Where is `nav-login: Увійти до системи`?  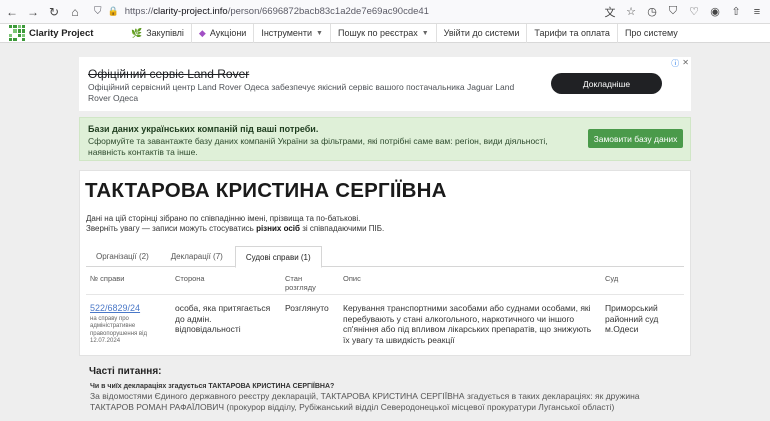
nav-login: Увійти до системи is located at coordinates (482, 33).